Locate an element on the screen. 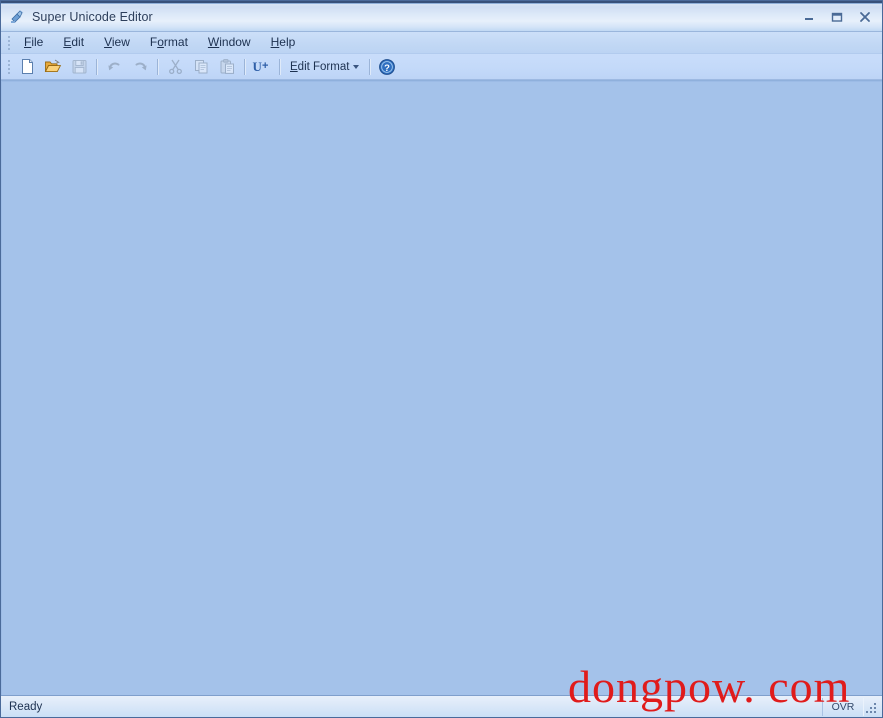 This screenshot has width=883, height=718. copy-button is located at coordinates (201, 67).